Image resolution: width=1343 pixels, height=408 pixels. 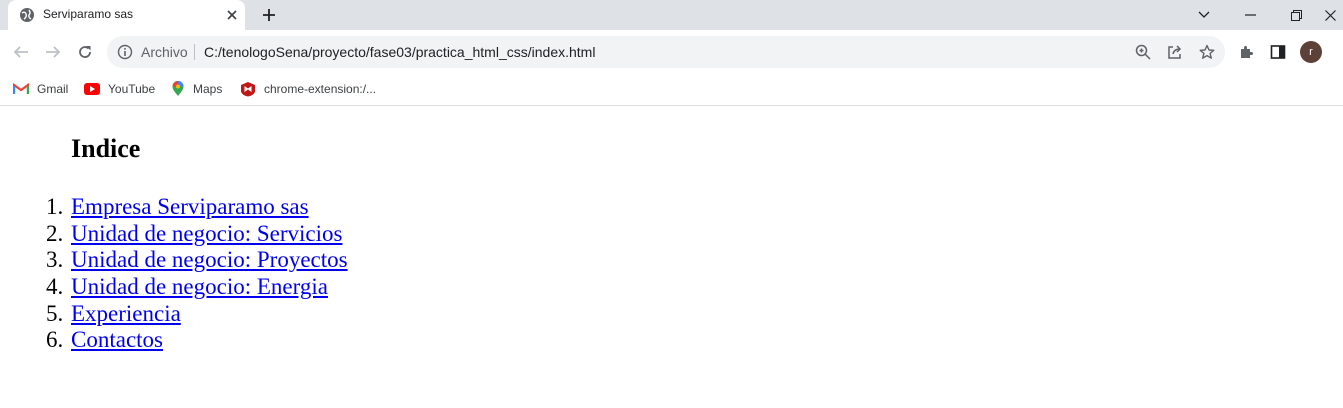 What do you see at coordinates (88, 14) in the screenshot?
I see `tab-title: Serviparamo sas` at bounding box center [88, 14].